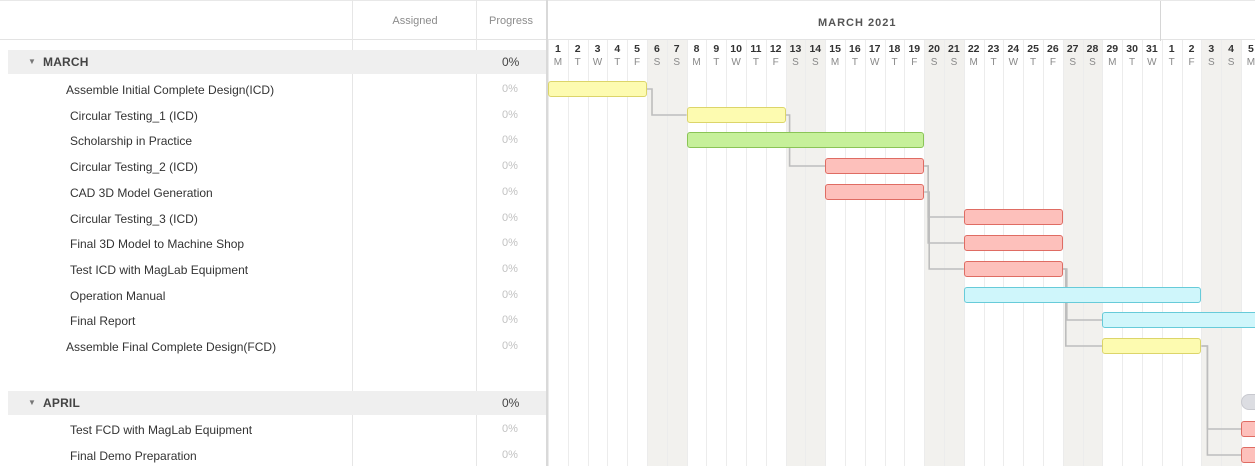  Describe the element at coordinates (159, 270) in the screenshot. I see `task-name: Test ICD with MagLab Equipment` at that location.